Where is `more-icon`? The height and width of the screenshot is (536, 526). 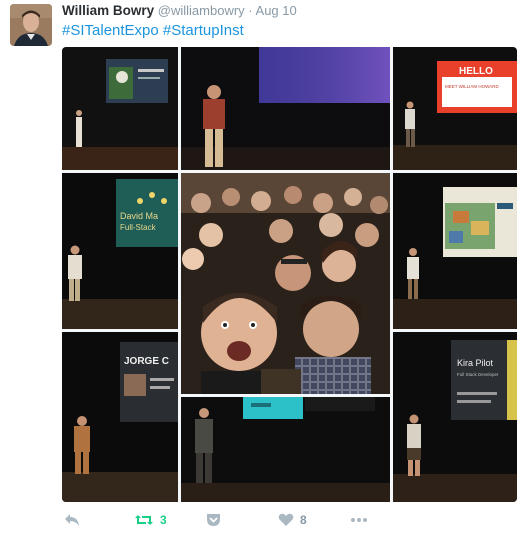 more-icon is located at coordinates (359, 520).